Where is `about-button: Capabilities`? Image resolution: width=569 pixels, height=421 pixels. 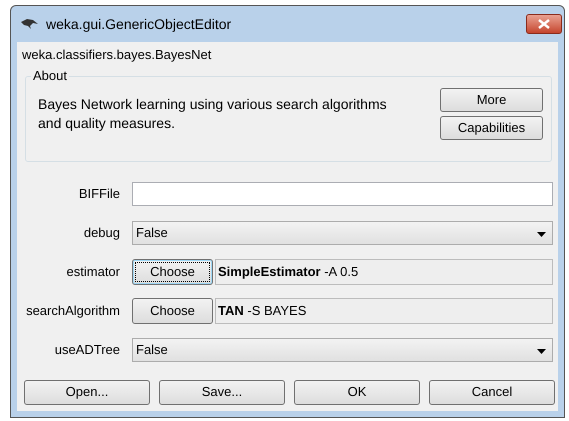 about-button: Capabilities is located at coordinates (491, 128).